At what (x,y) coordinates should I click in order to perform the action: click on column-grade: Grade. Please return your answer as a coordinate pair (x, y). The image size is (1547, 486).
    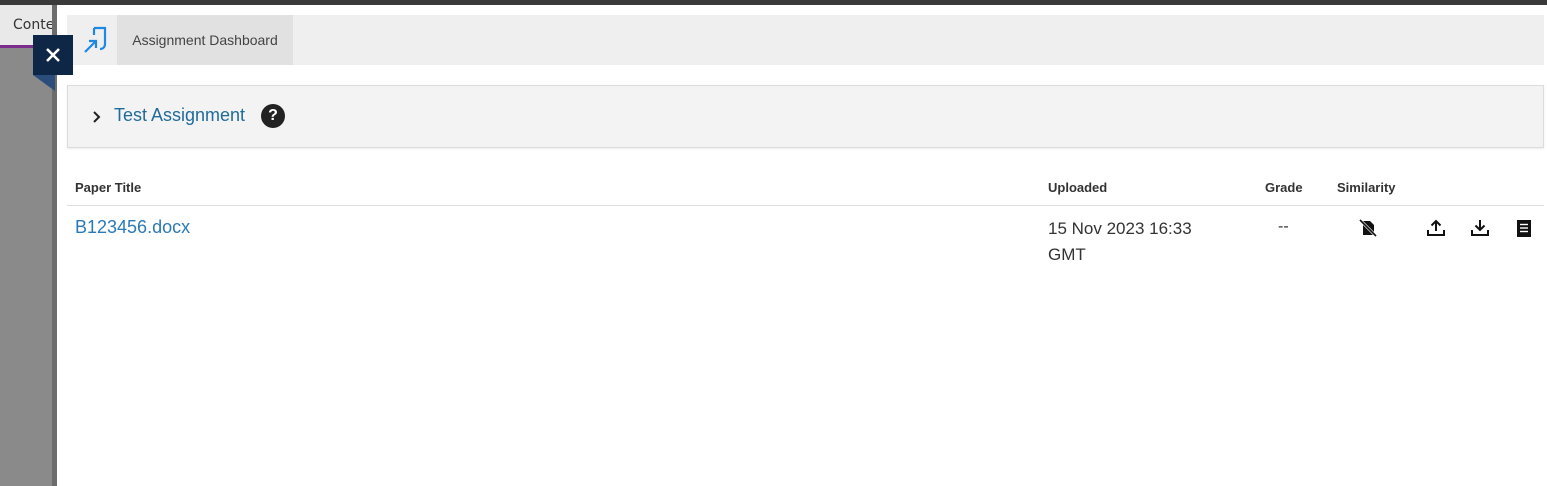
    Looking at the image, I should click on (1284, 187).